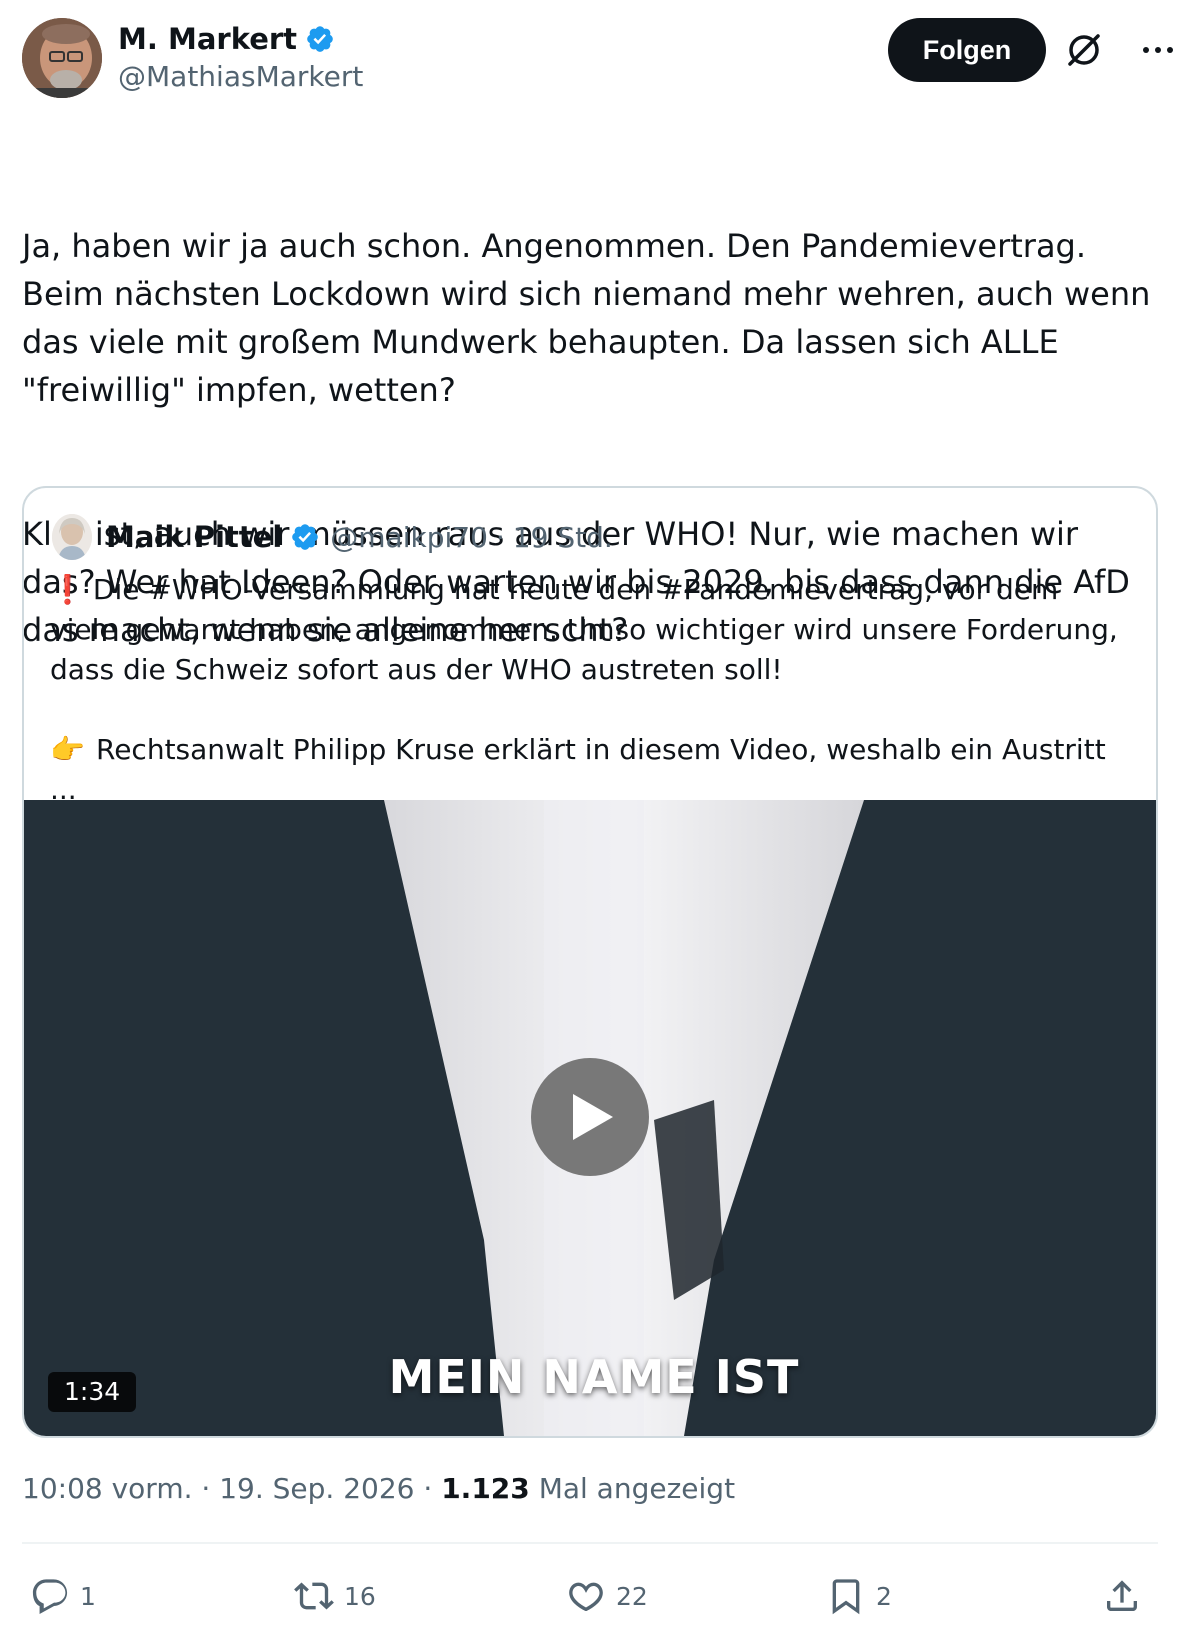 The width and height of the screenshot is (1180, 1638). I want to click on author-display-name: M. Markert, so click(207, 39).